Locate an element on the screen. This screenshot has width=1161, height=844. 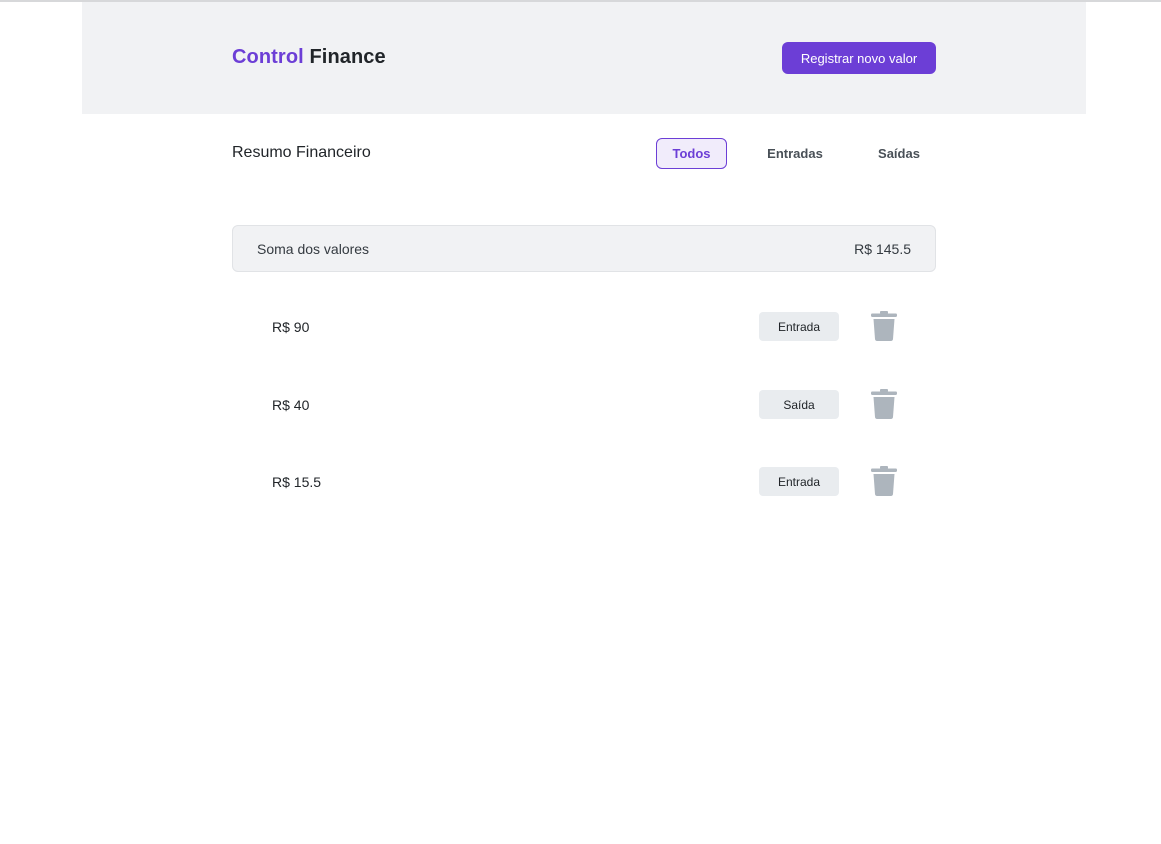
entry-row: R$ 90 Entrada is located at coordinates (584, 326).